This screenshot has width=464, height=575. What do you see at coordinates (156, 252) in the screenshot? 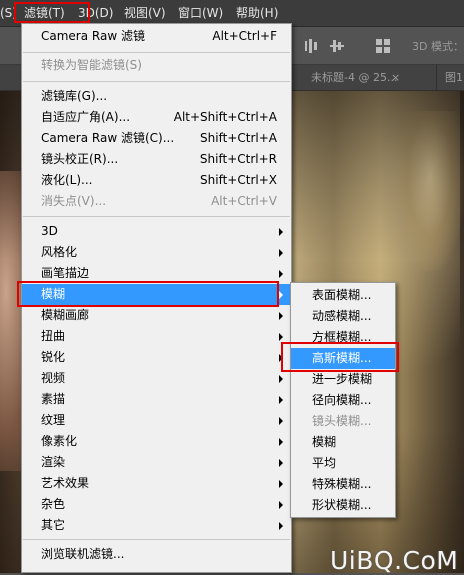
I see `menu-item-stylize: 风格化` at bounding box center [156, 252].